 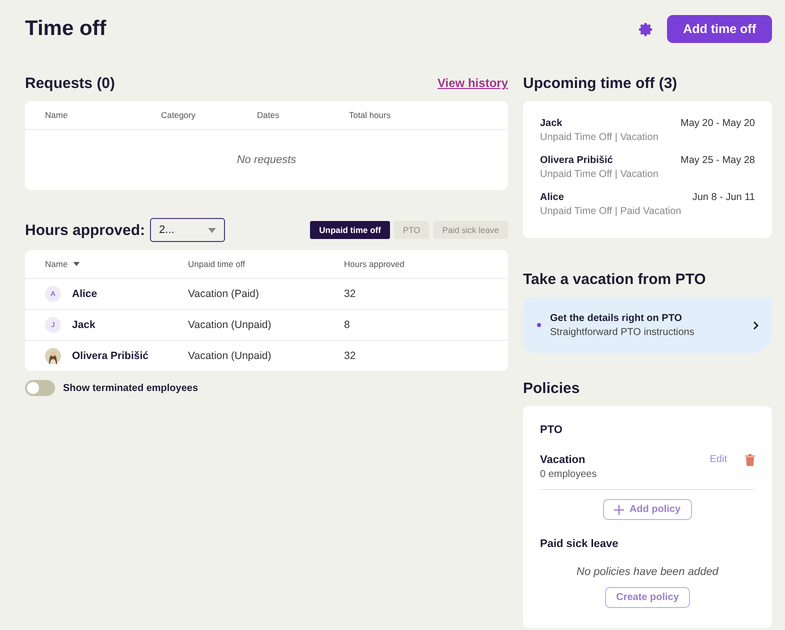 I want to click on toggle-label: Show terminated employees, so click(x=130, y=388).